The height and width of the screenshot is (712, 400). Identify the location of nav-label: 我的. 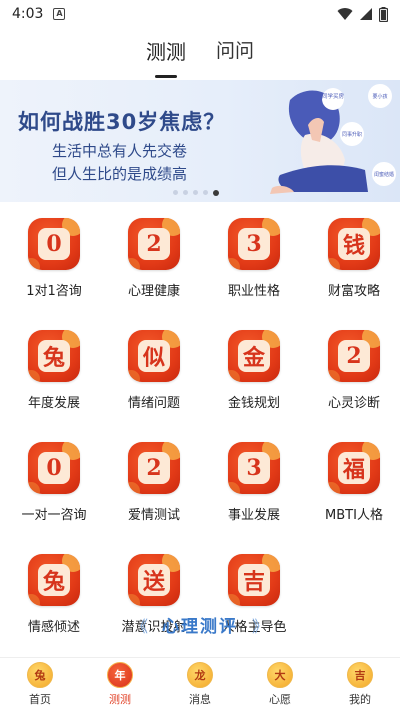
(360, 699).